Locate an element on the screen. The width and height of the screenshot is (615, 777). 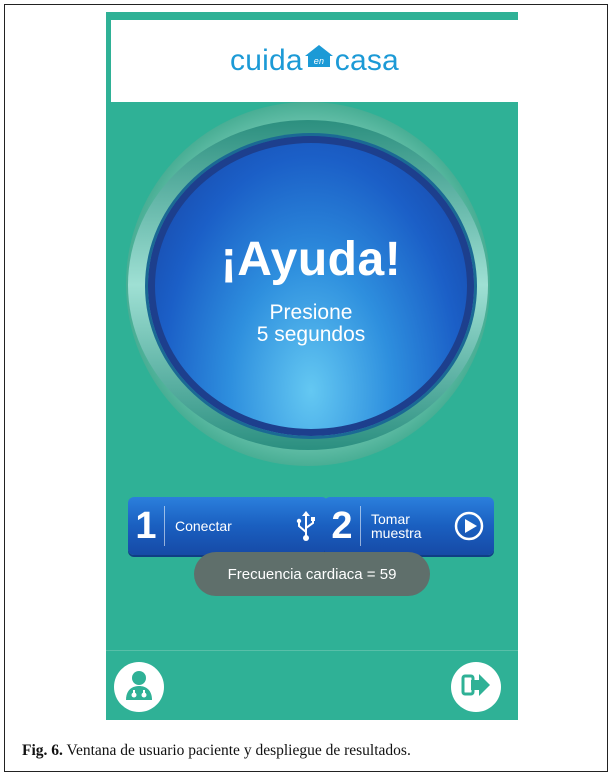
play-icon is located at coordinates (469, 526).